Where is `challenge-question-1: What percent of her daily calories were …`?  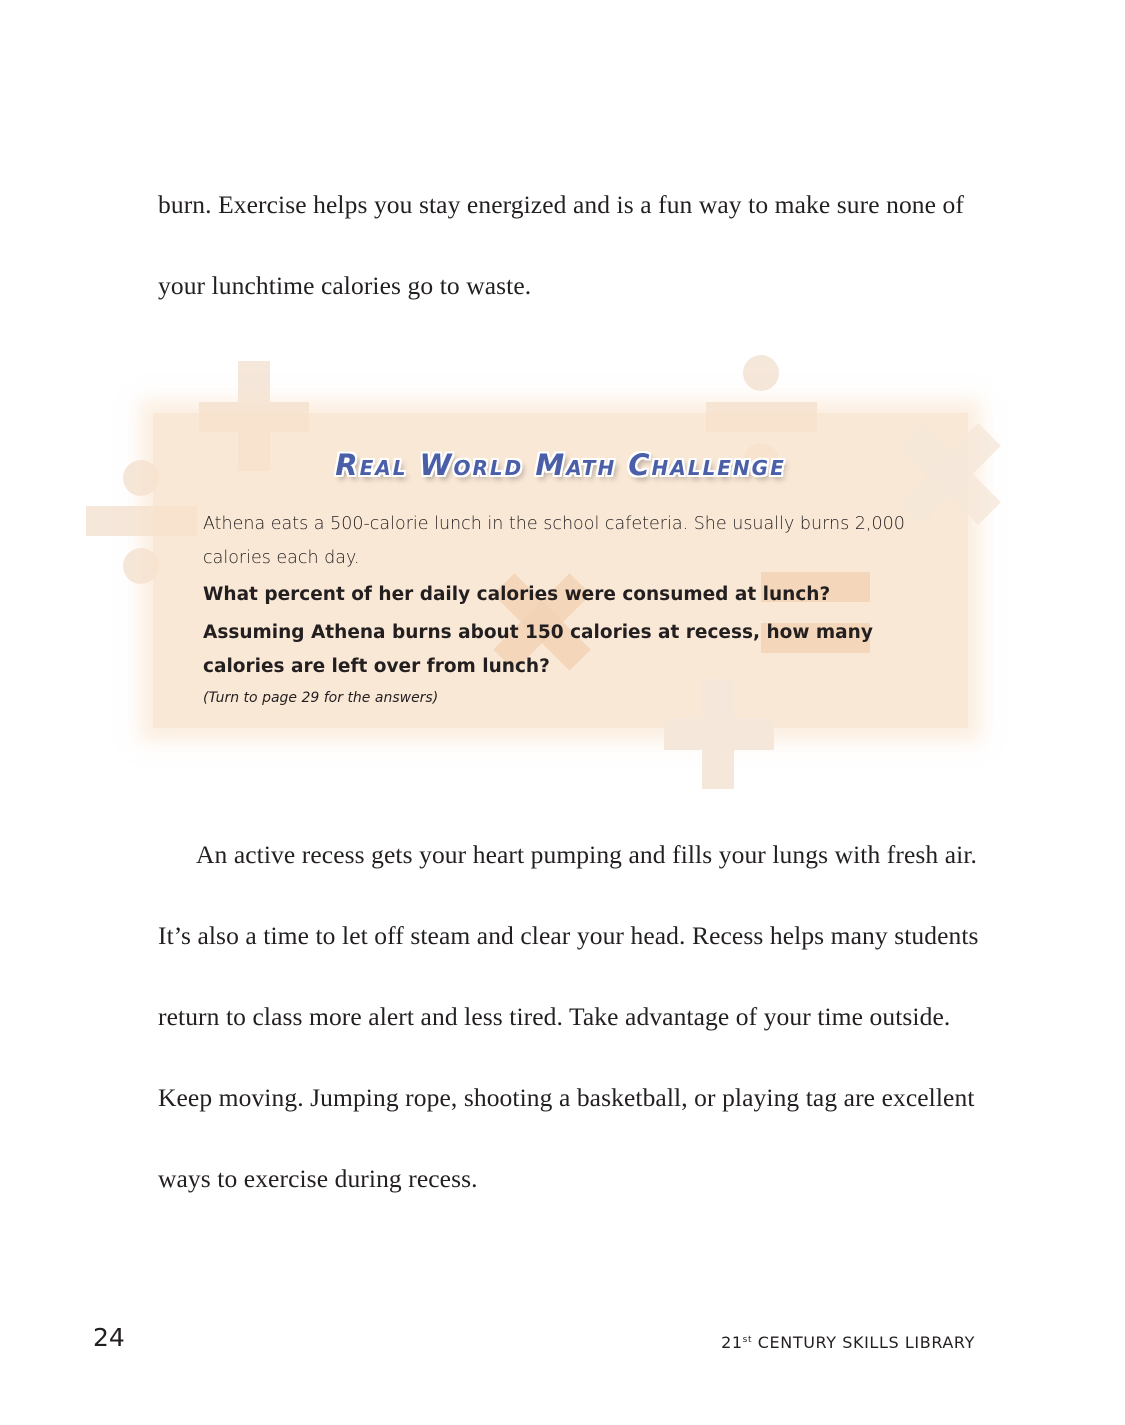
challenge-question-1: What percent of her daily calories were … is located at coordinates (517, 594).